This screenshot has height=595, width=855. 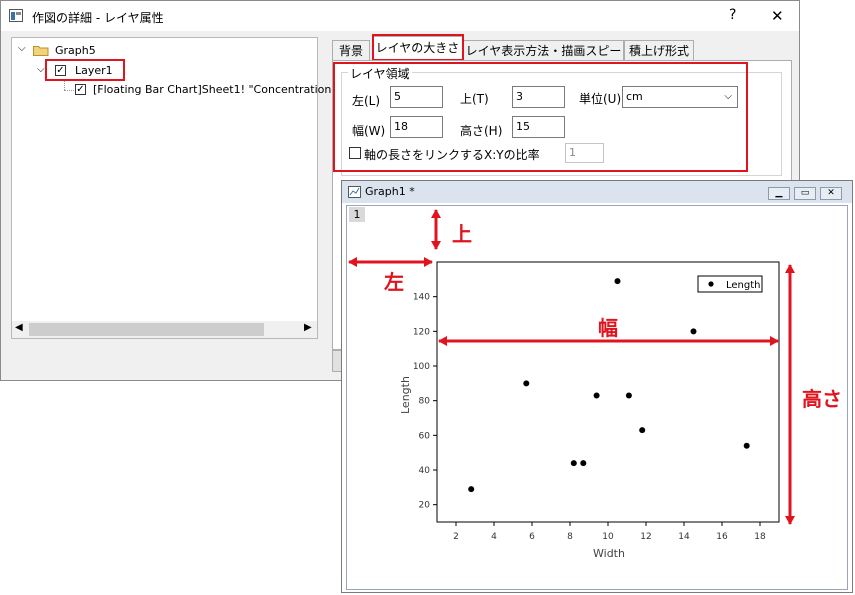 I want to click on y-tick-label: 80, so click(x=425, y=402).